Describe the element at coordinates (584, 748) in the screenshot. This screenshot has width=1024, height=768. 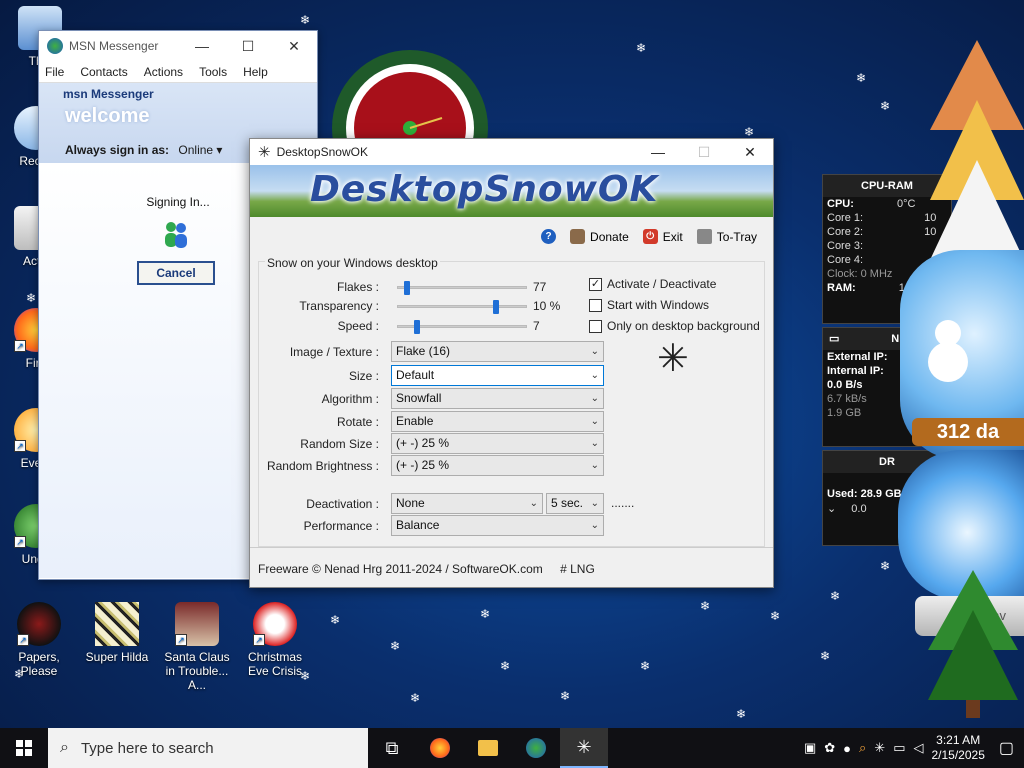
I see `taskbar-desktopsnowok: ✳` at that location.